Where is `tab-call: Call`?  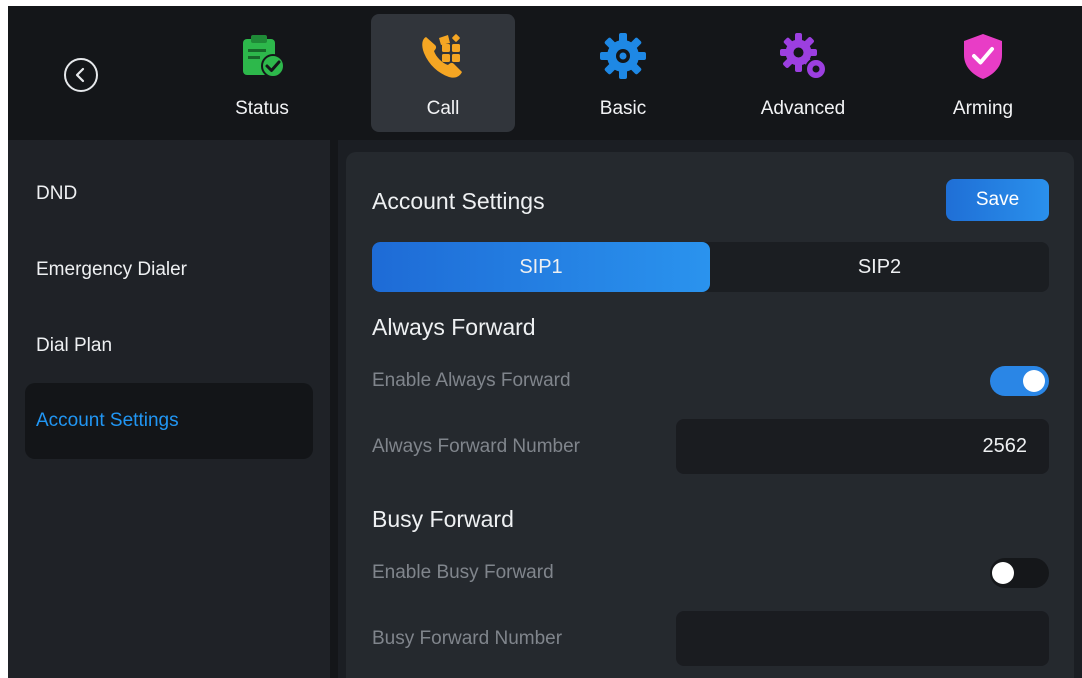 tab-call: Call is located at coordinates (443, 73).